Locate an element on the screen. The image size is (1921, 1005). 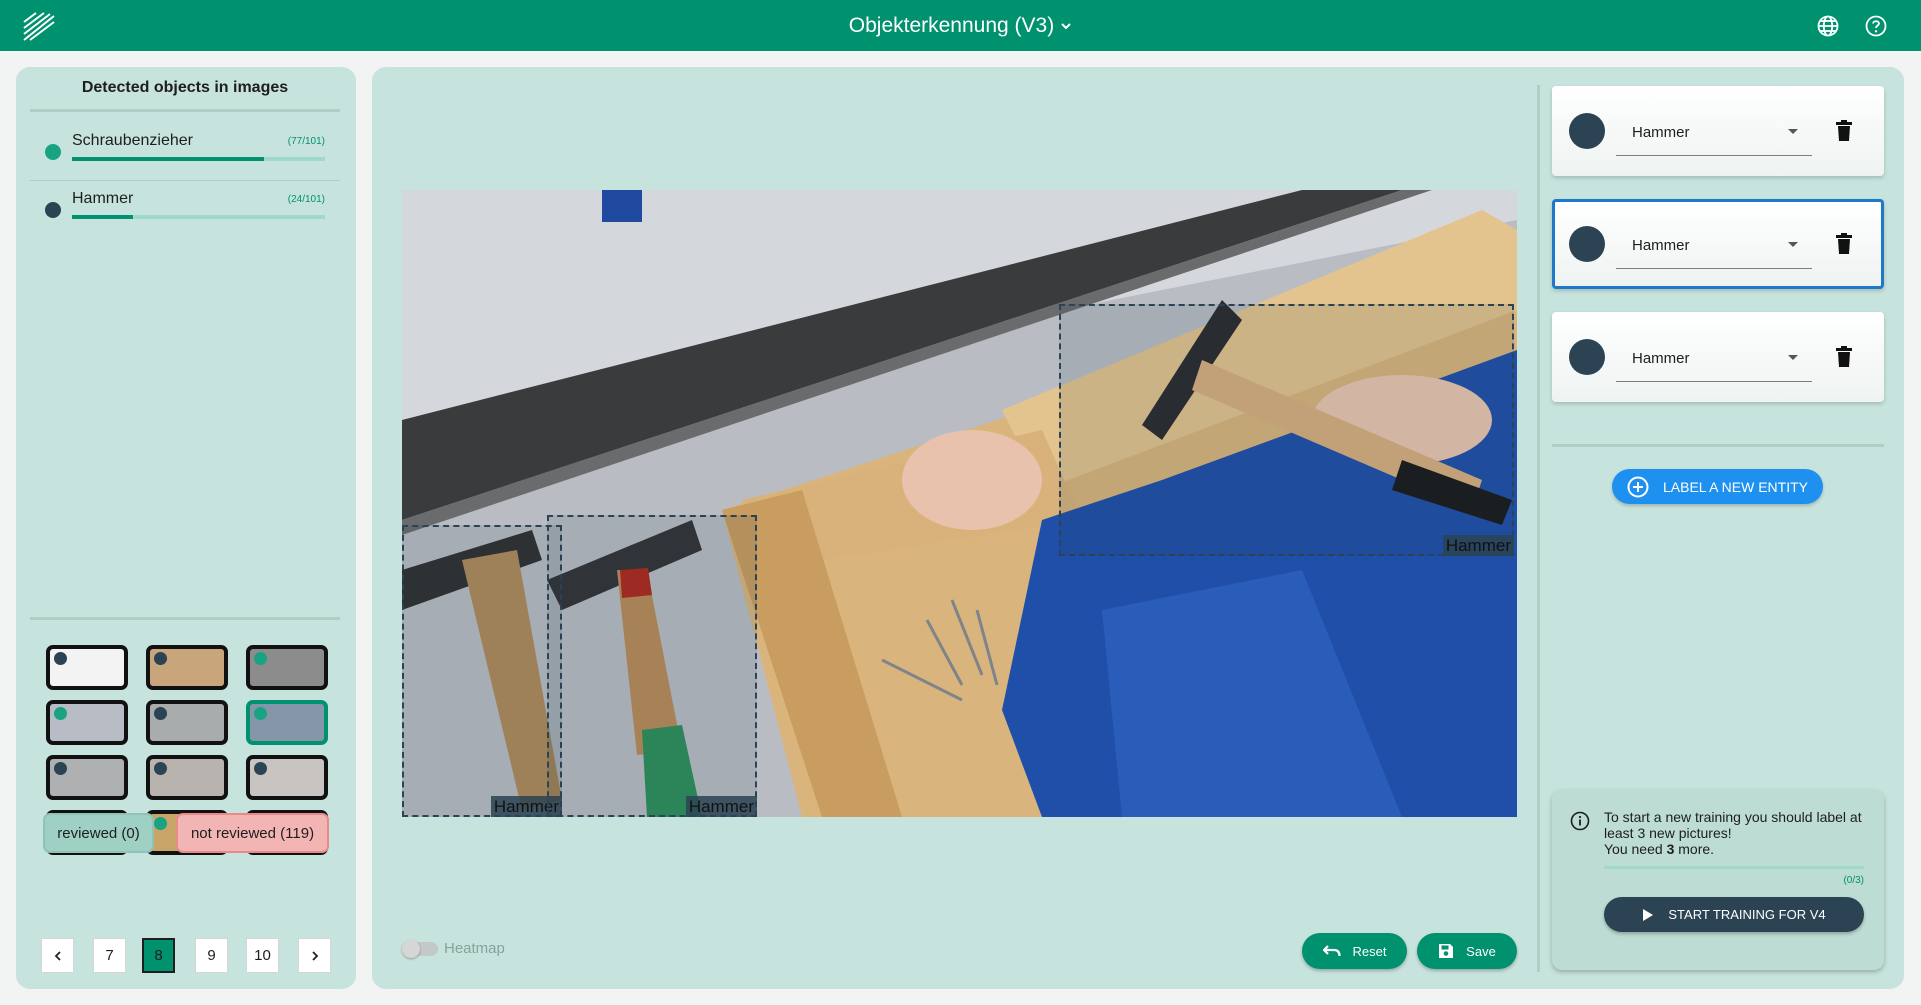
heatmap-toggle: Heatmap is located at coordinates (453, 948).